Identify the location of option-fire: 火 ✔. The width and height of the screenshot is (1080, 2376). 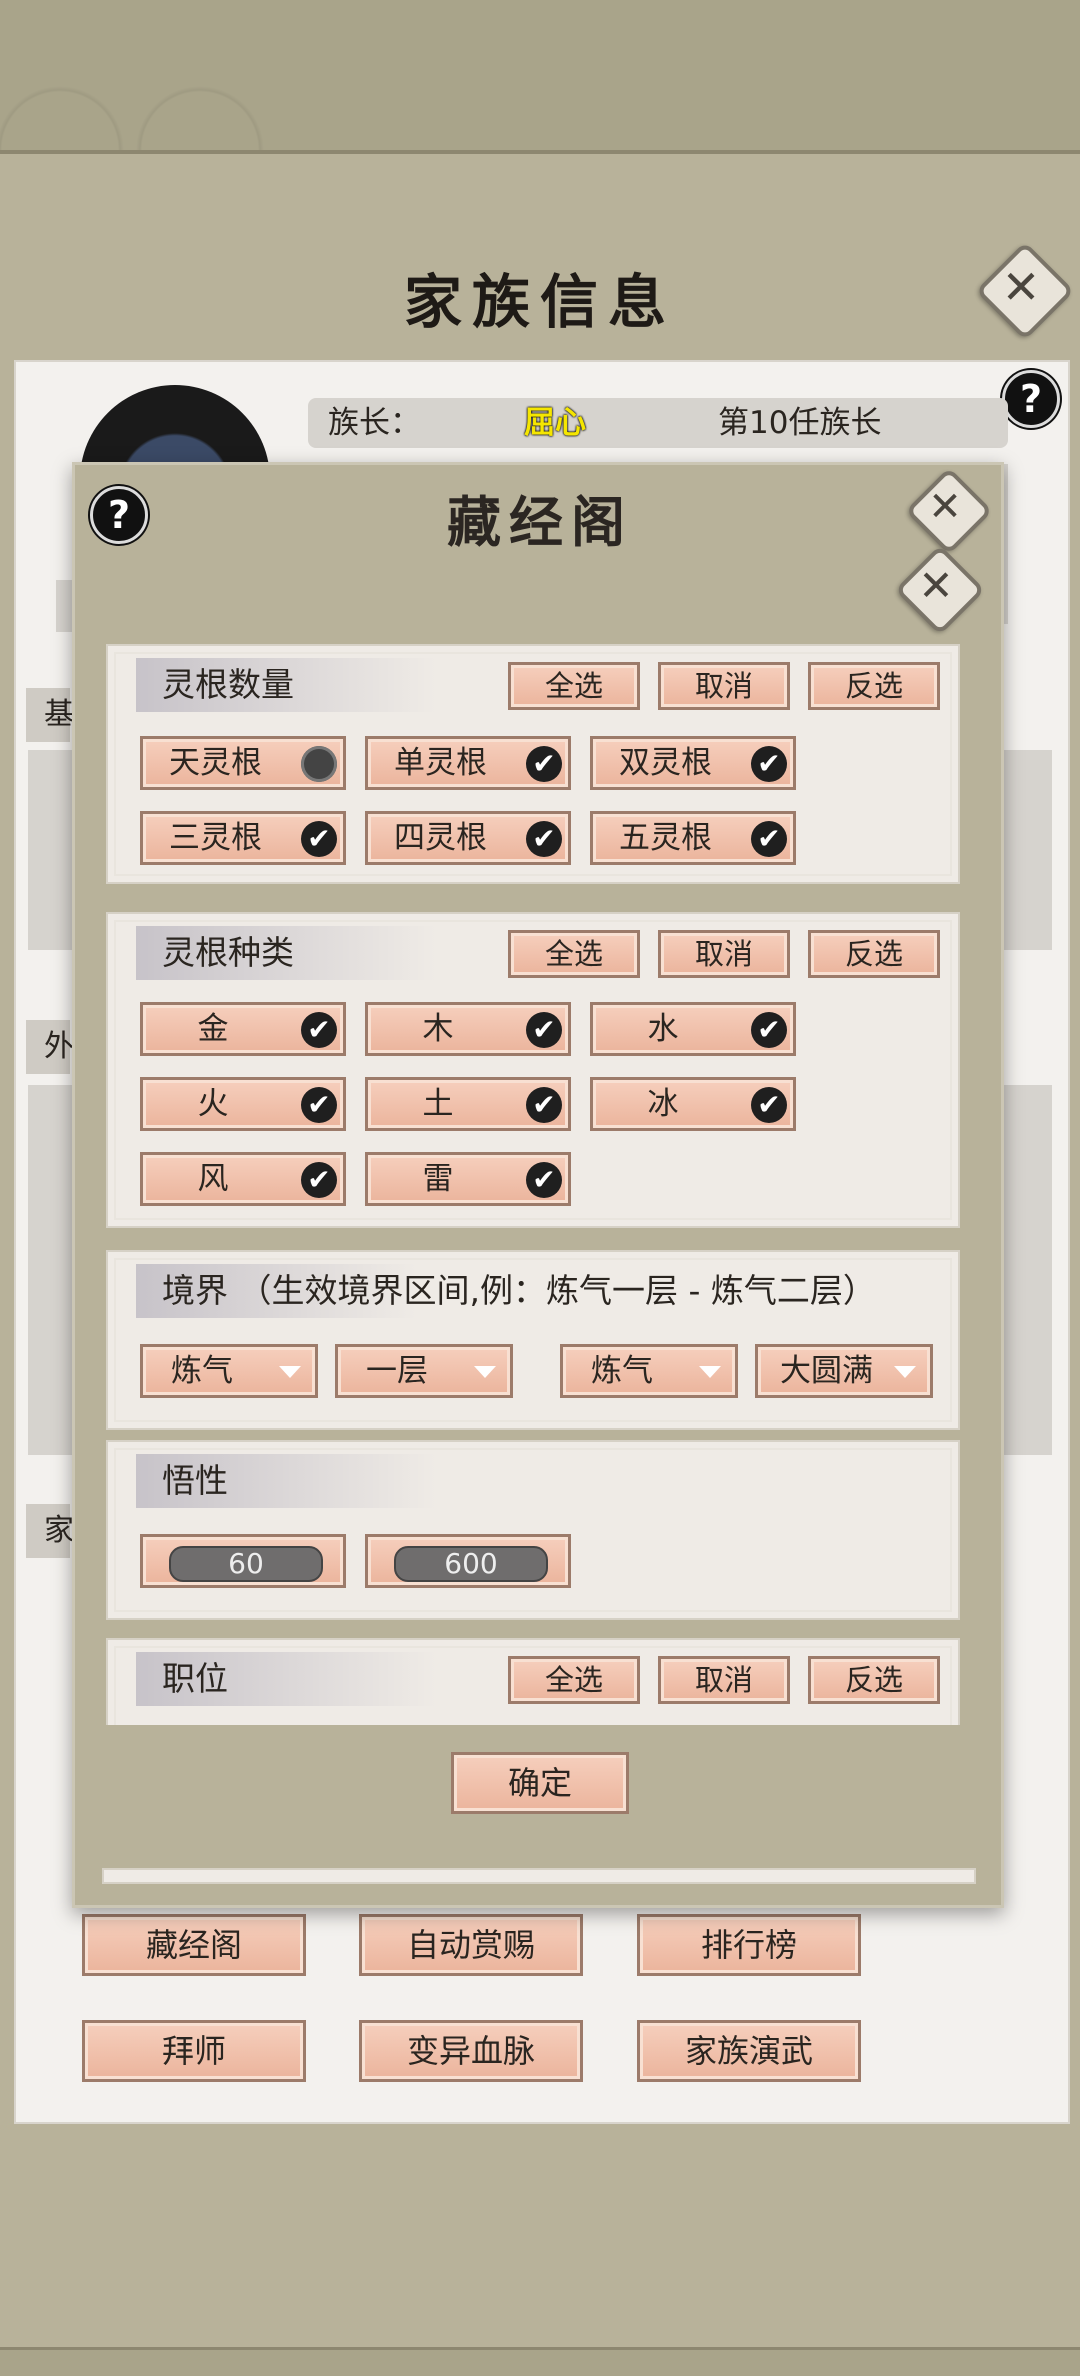
(243, 1104).